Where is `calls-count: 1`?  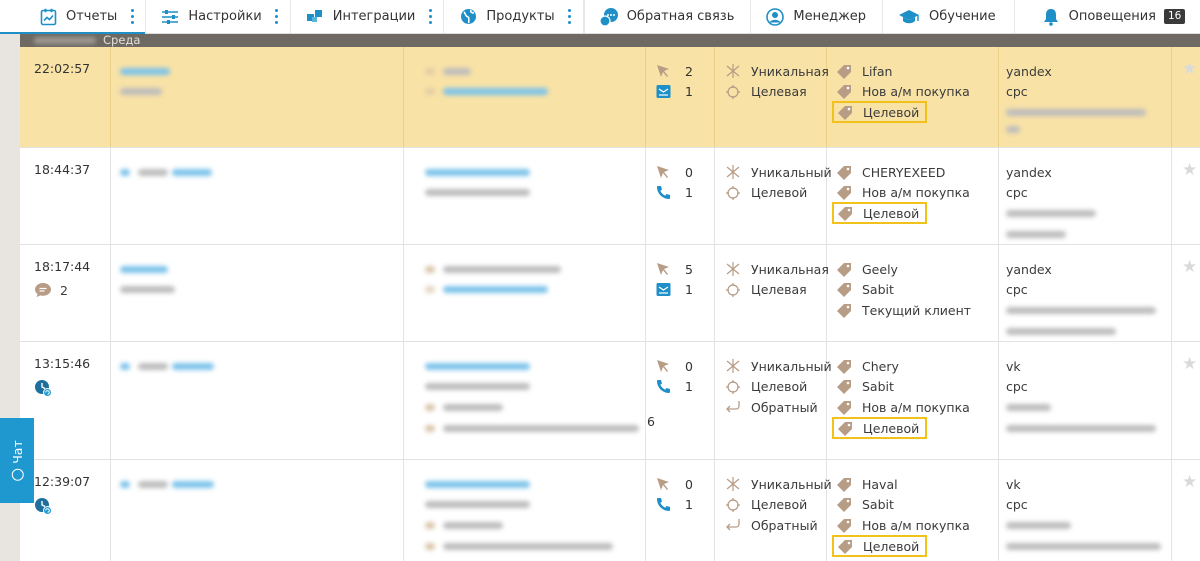 calls-count: 1 is located at coordinates (689, 505).